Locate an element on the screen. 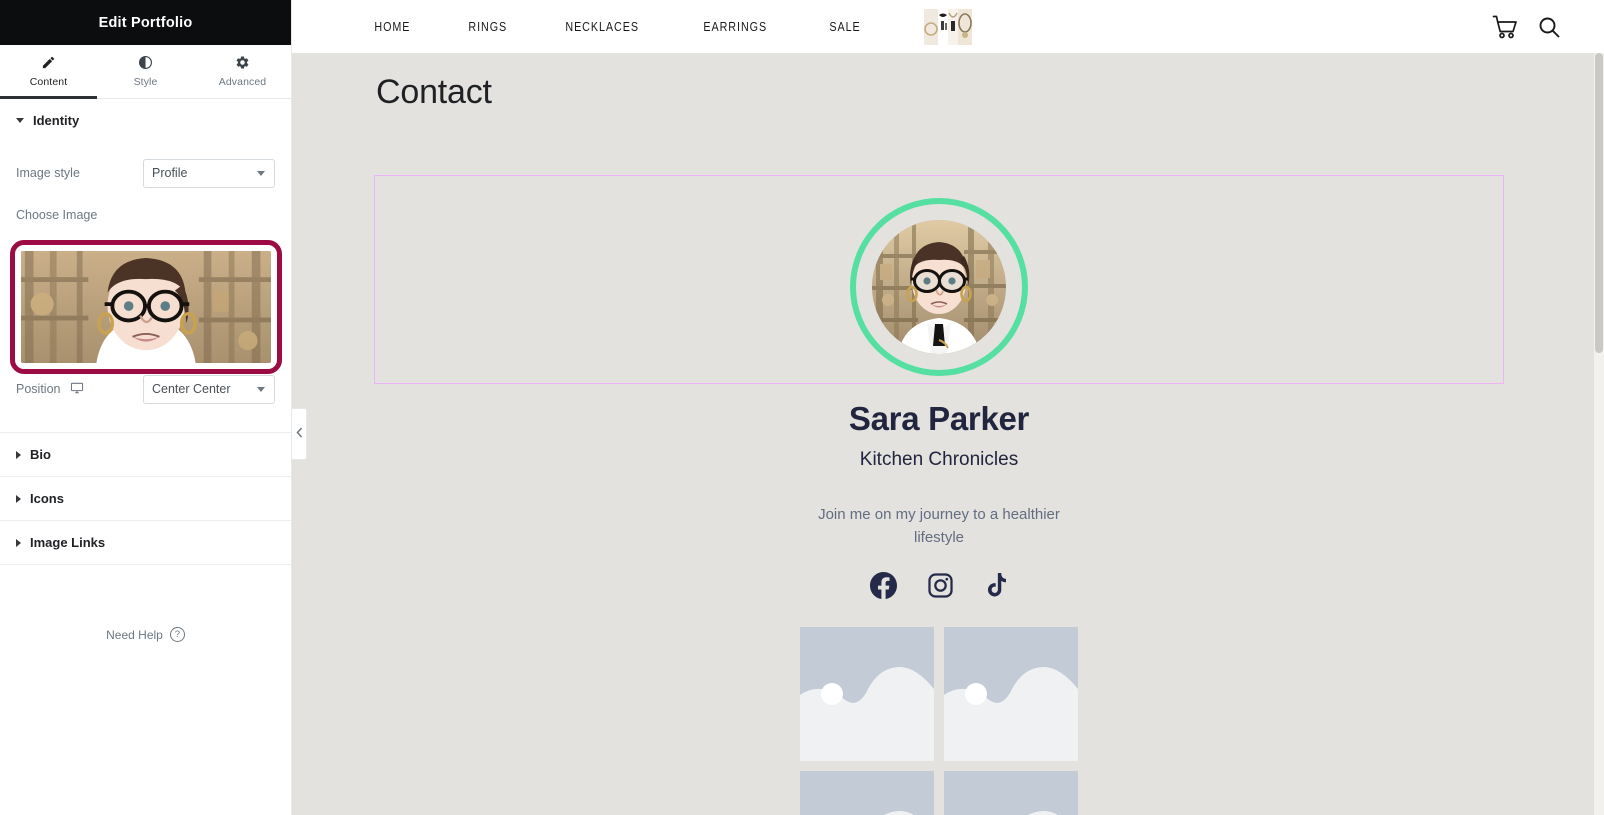 This screenshot has height=815, width=1604. section-icons: Icons is located at coordinates (145, 499).